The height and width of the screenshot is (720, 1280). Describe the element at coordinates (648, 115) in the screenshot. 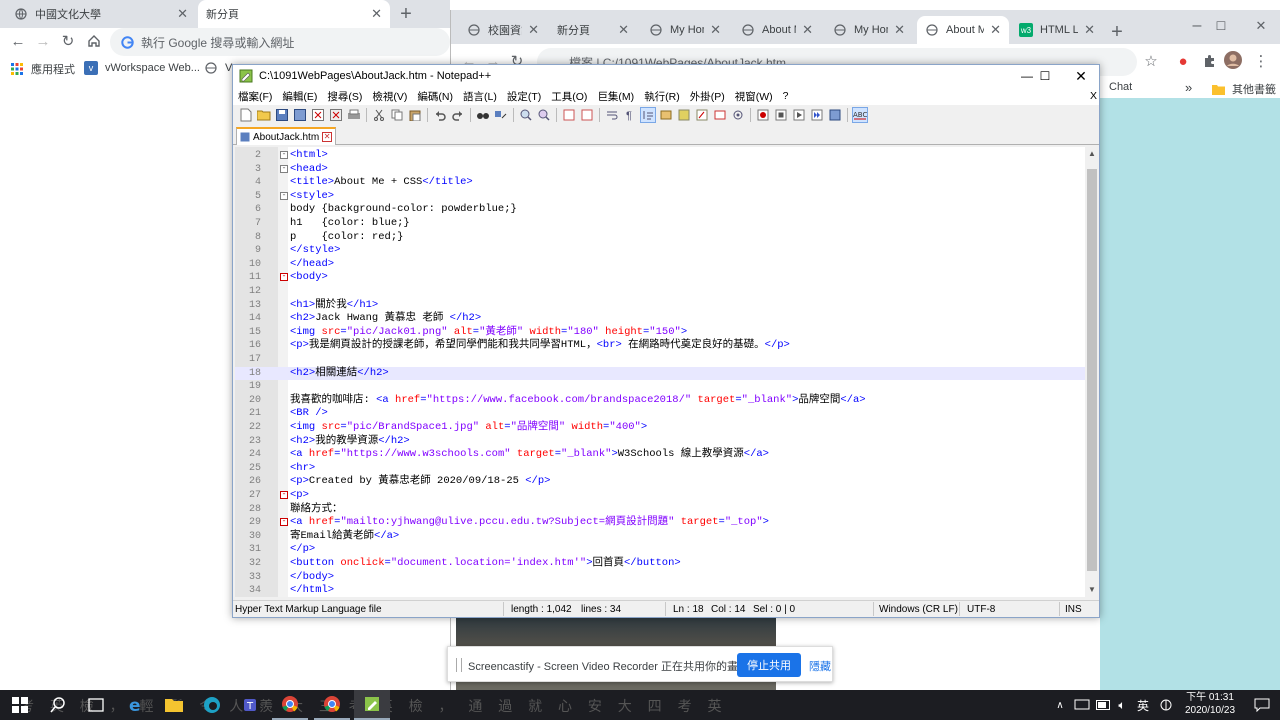

I see `indent-guide-icon` at that location.